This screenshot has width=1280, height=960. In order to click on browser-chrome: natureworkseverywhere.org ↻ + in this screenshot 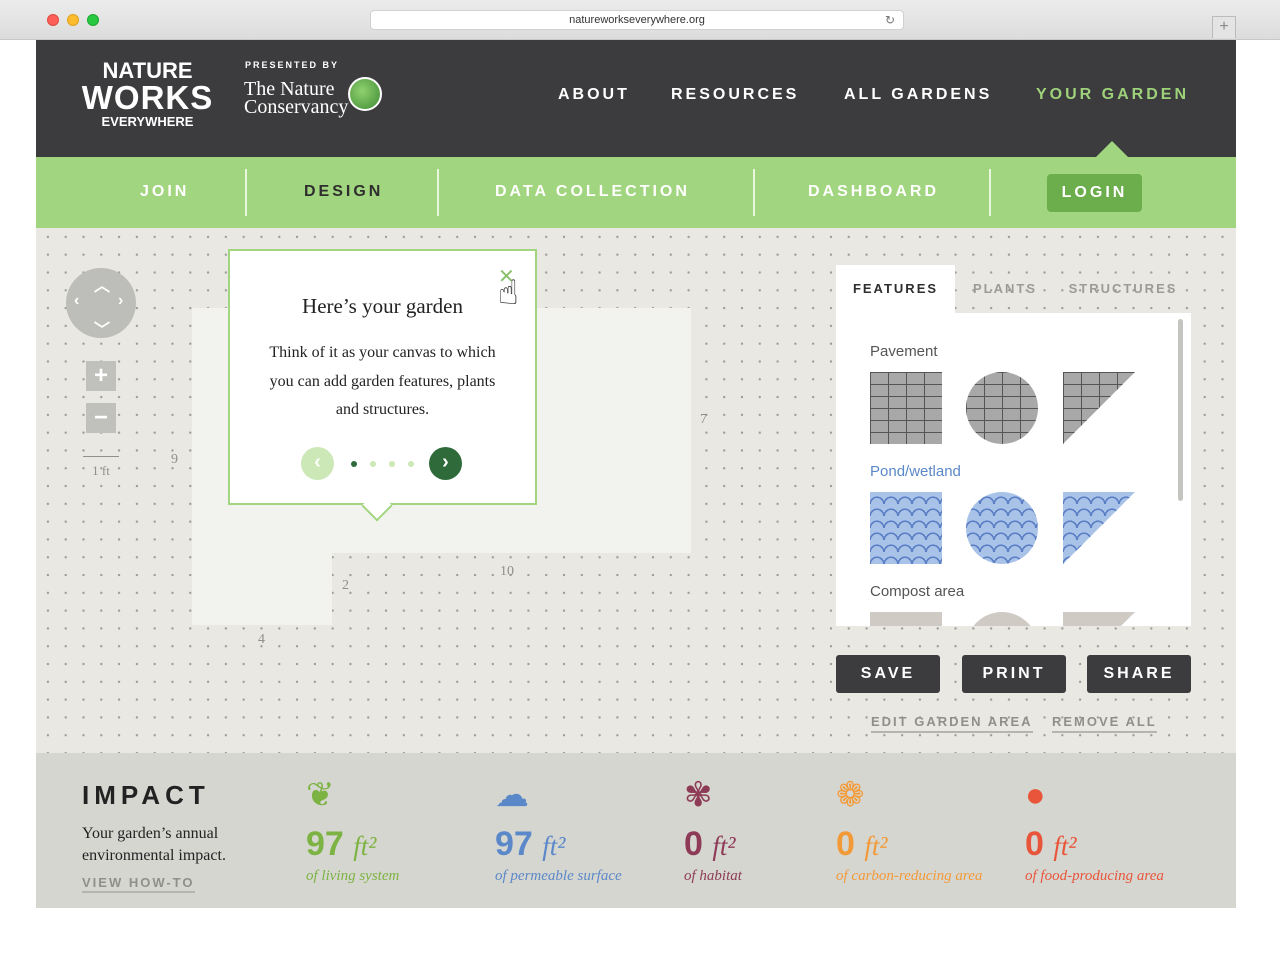, I will do `click(640, 20)`.